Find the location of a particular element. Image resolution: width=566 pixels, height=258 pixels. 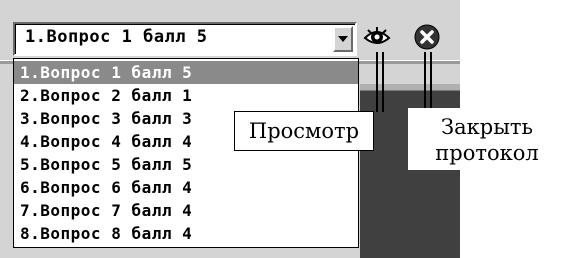

eye-icon is located at coordinates (377, 35).